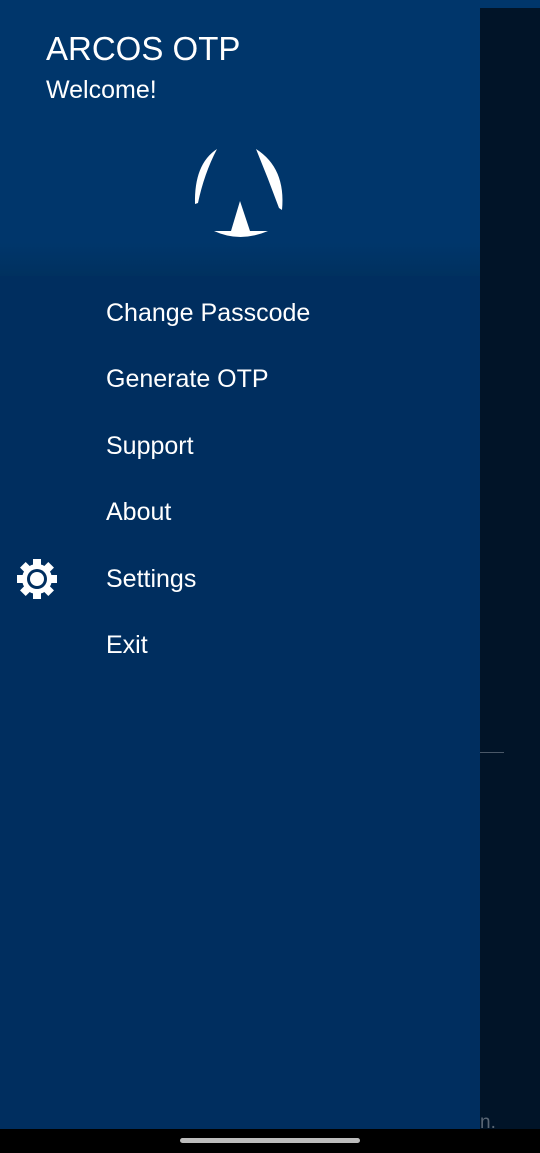 The width and height of the screenshot is (540, 1153). What do you see at coordinates (240, 446) in the screenshot?
I see `menu-item-support: Support` at bounding box center [240, 446].